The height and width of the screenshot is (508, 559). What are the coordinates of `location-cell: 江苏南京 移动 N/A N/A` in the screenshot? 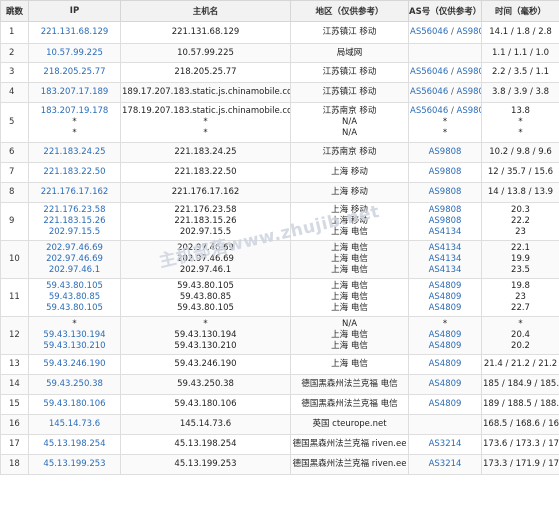 It's located at (349, 122).